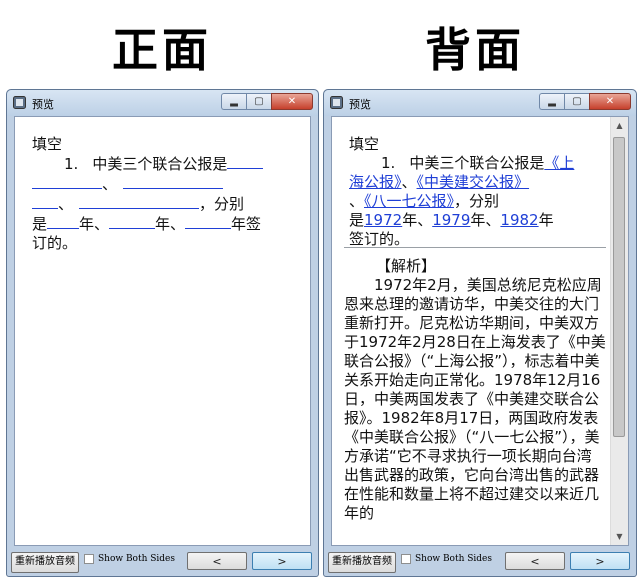 The width and height of the screenshot is (640, 580). I want to click on answer-1: 《上, so click(559, 163).